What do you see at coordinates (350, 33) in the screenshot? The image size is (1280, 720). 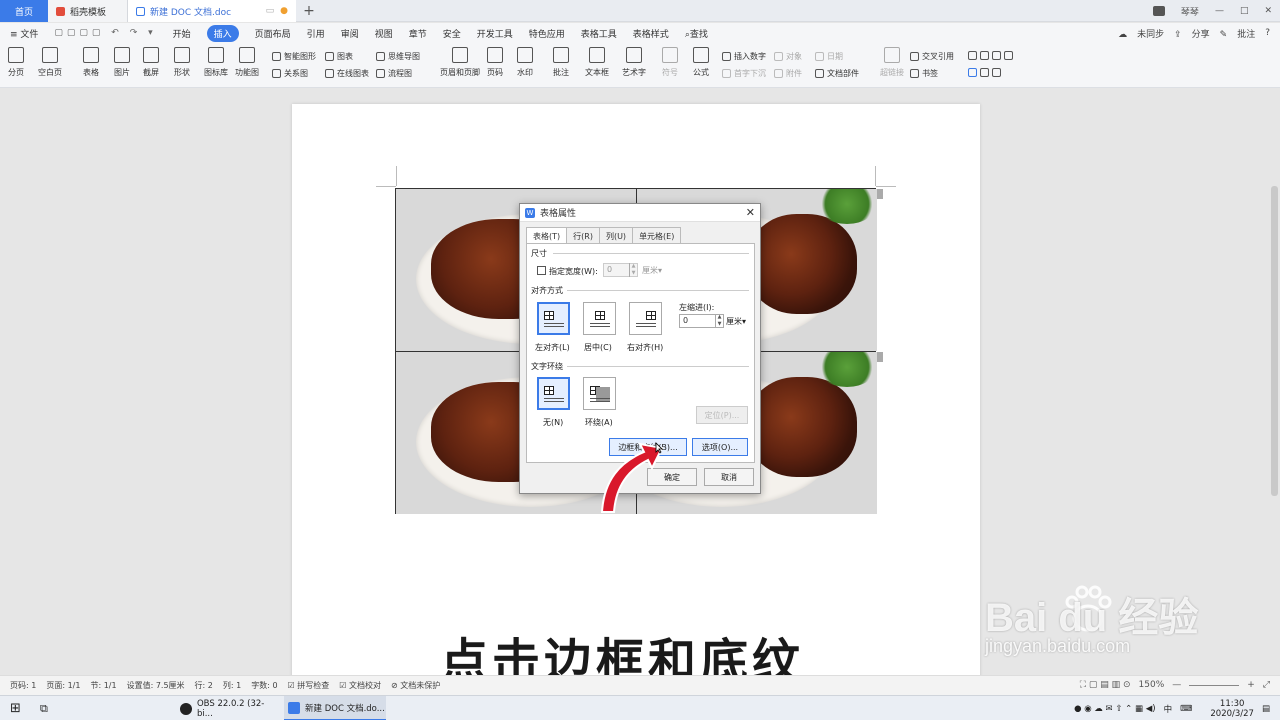 I see `tab-review: 审阅` at bounding box center [350, 33].